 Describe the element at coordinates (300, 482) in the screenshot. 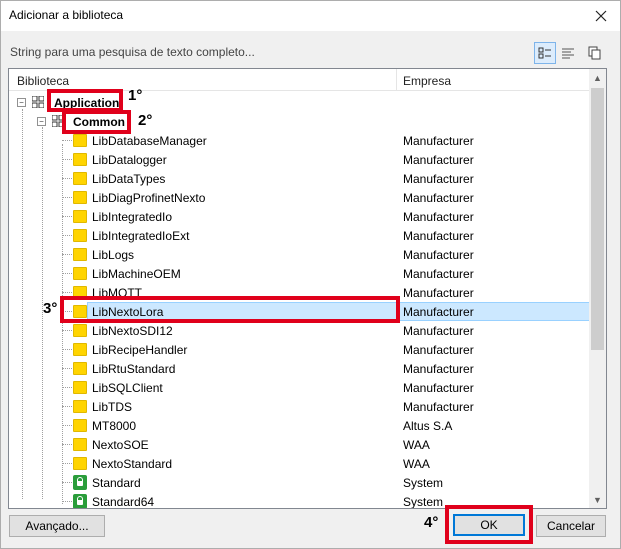

I see `library-row: Standard System` at that location.